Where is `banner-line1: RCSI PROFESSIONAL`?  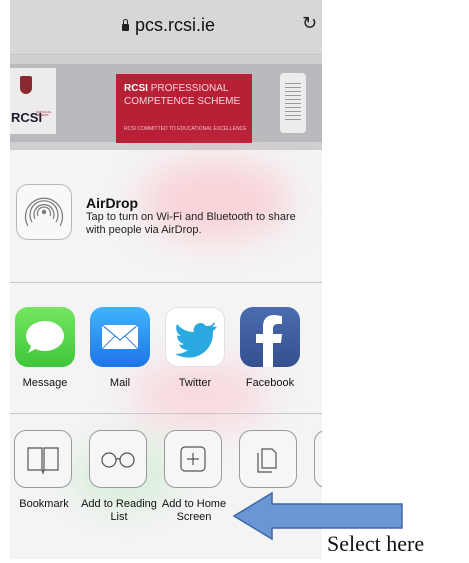 banner-line1: RCSI PROFESSIONAL is located at coordinates (176, 88).